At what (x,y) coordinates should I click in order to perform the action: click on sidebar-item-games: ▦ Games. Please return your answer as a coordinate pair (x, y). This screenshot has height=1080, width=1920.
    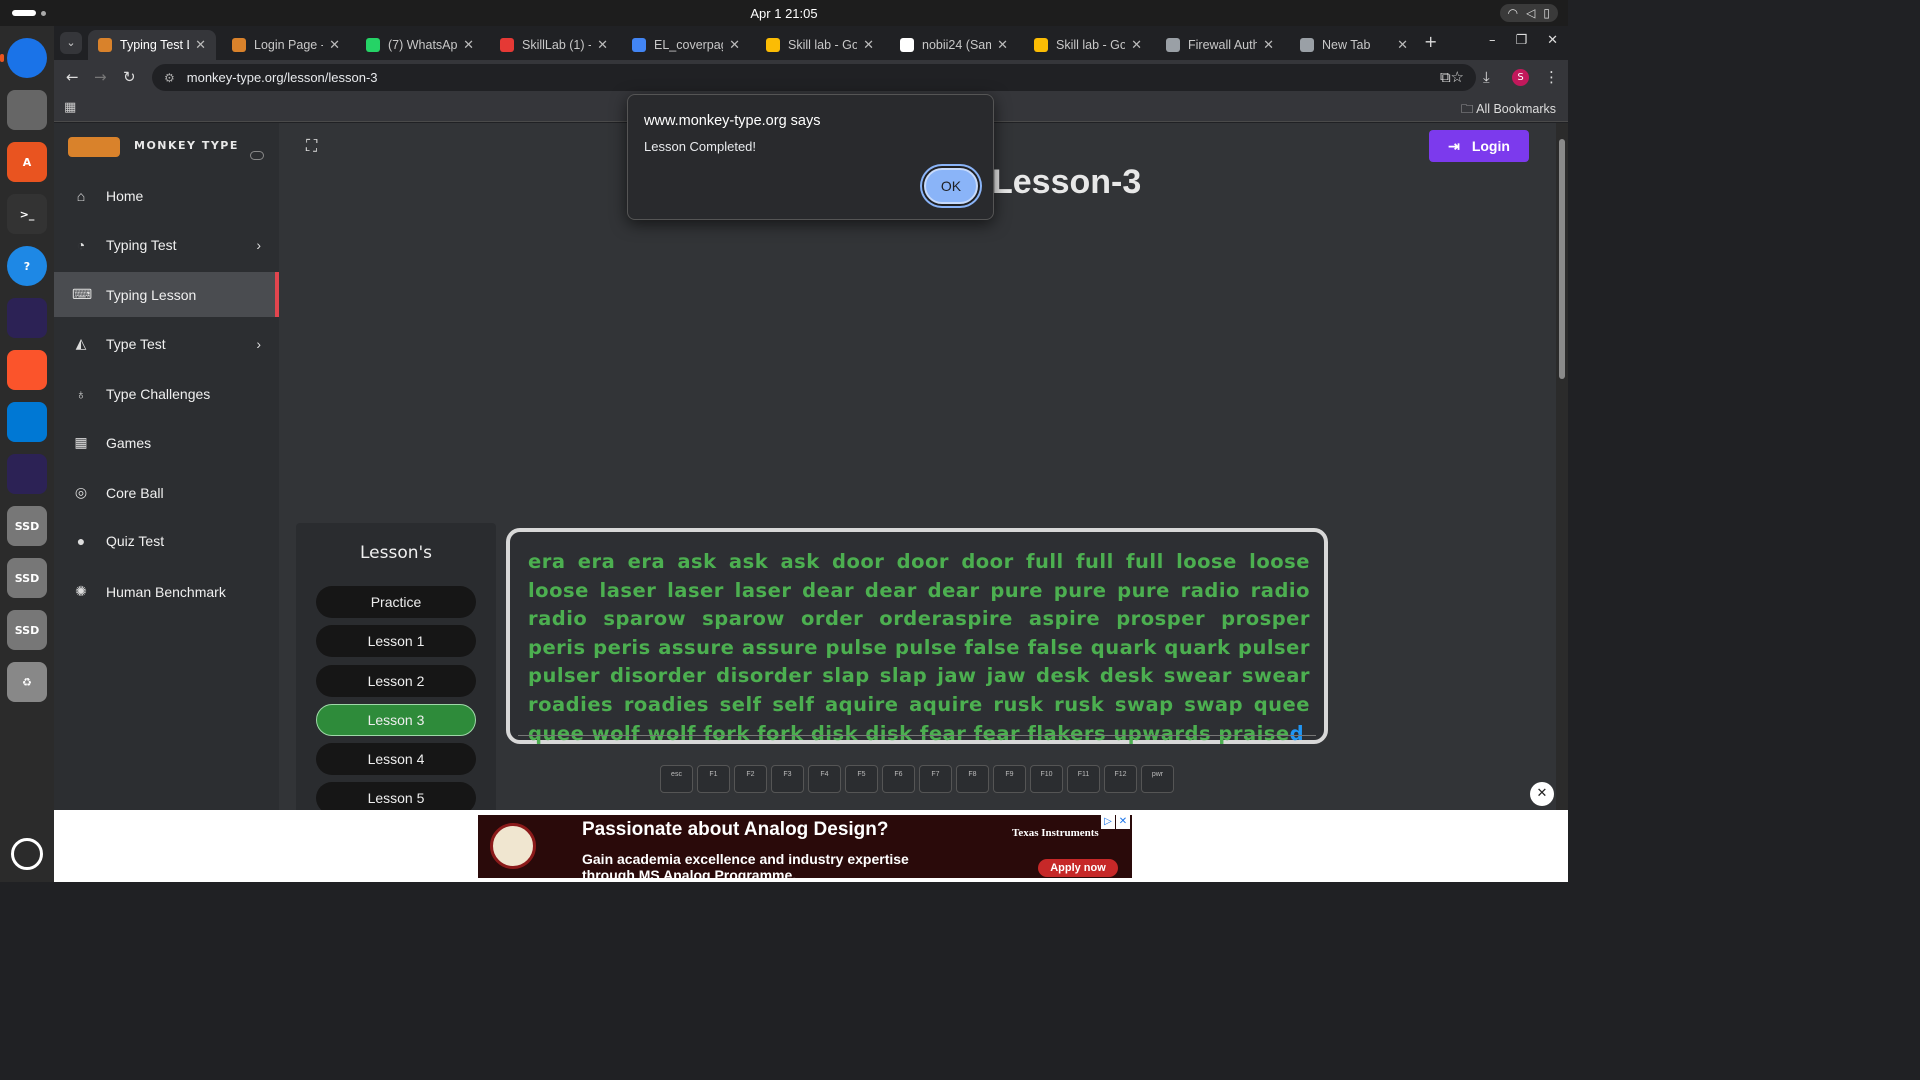
    Looking at the image, I should click on (166, 442).